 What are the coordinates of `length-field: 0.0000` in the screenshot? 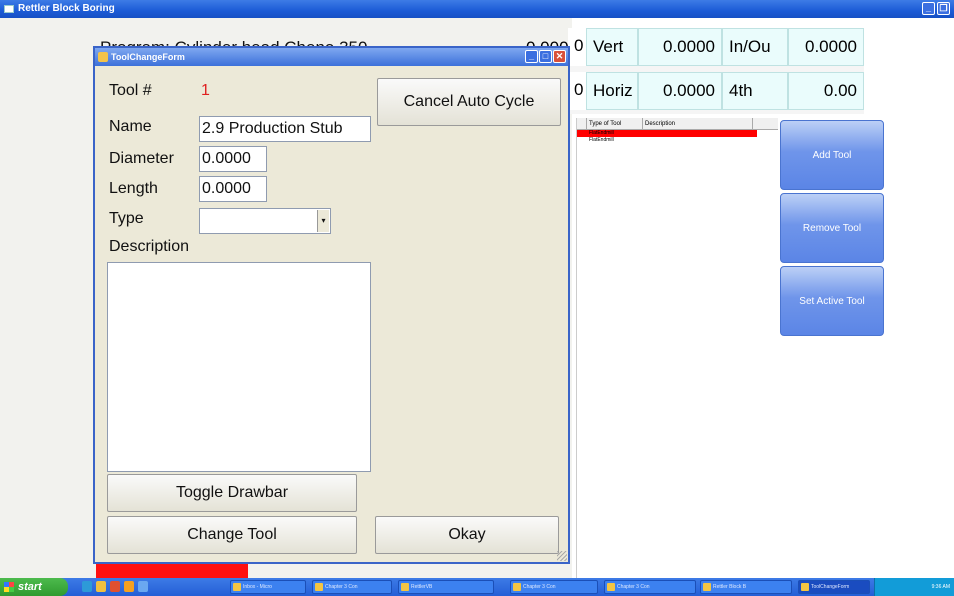 It's located at (233, 189).